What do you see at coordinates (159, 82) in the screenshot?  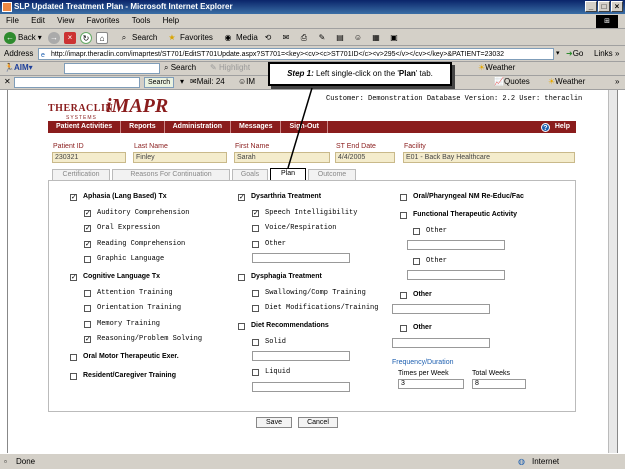 I see `toolbar-search-button: Search` at bounding box center [159, 82].